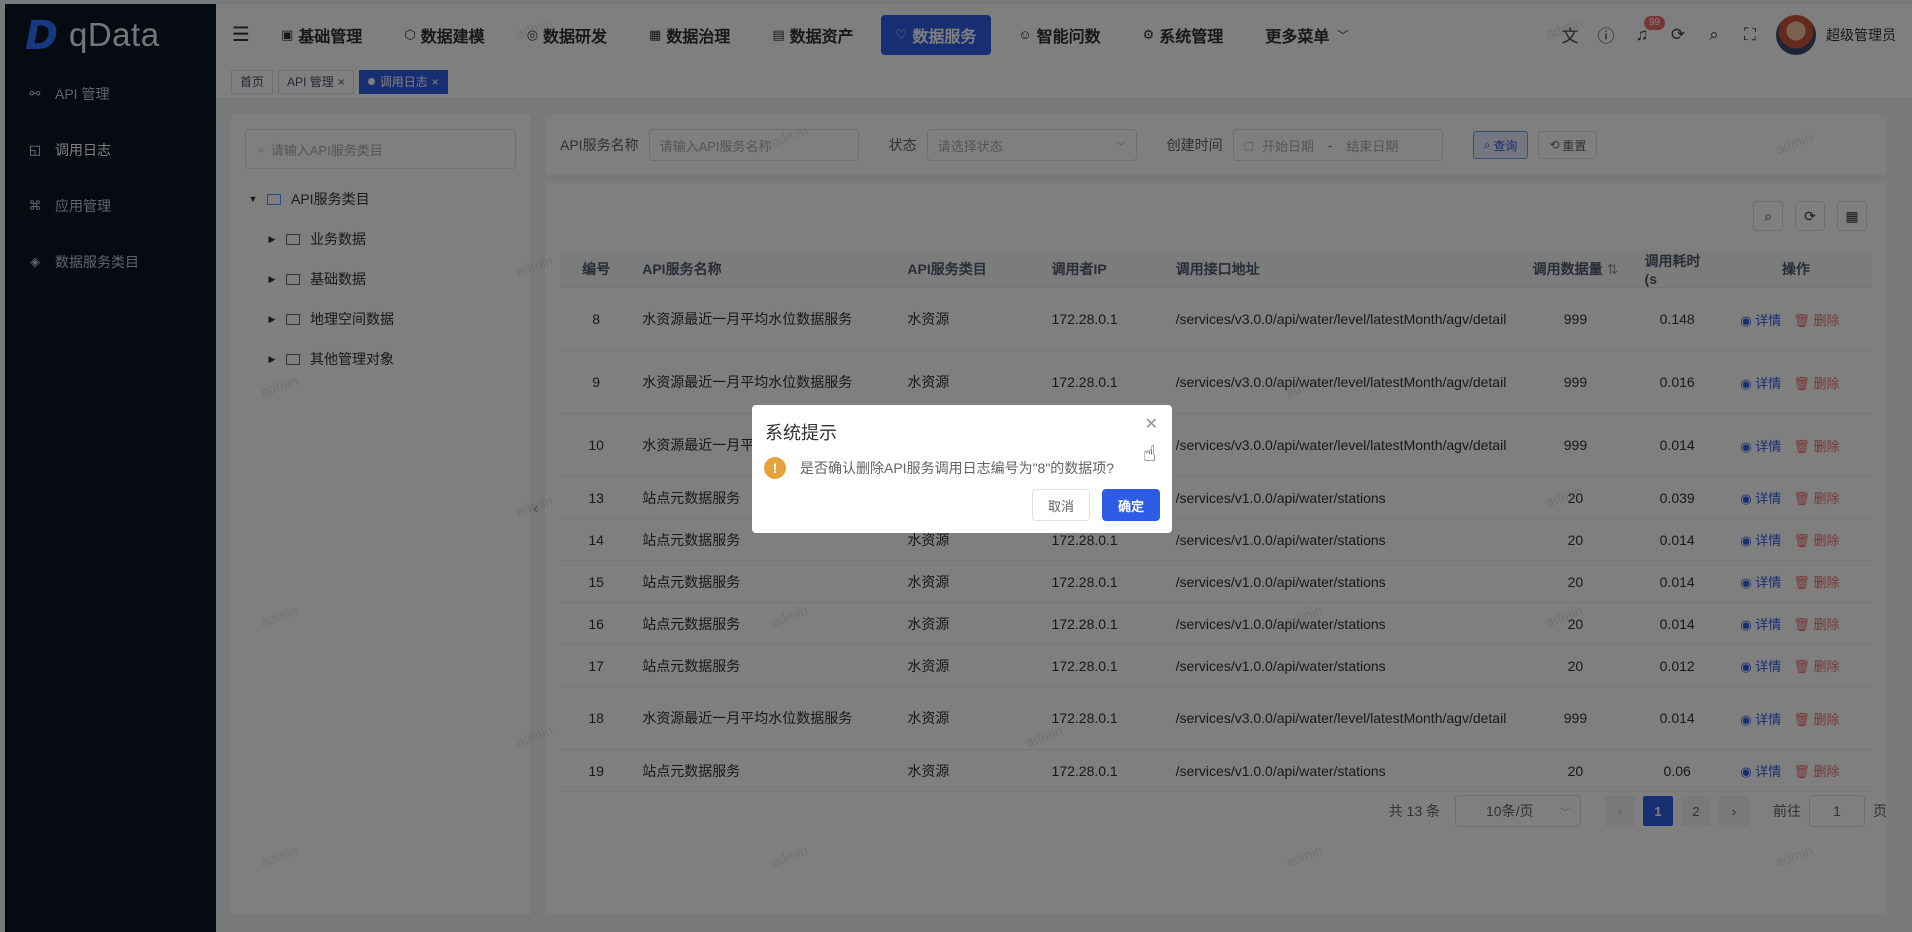 This screenshot has width=1912, height=932. Describe the element at coordinates (1130, 505) in the screenshot. I see `confirm-button: 确定` at that location.